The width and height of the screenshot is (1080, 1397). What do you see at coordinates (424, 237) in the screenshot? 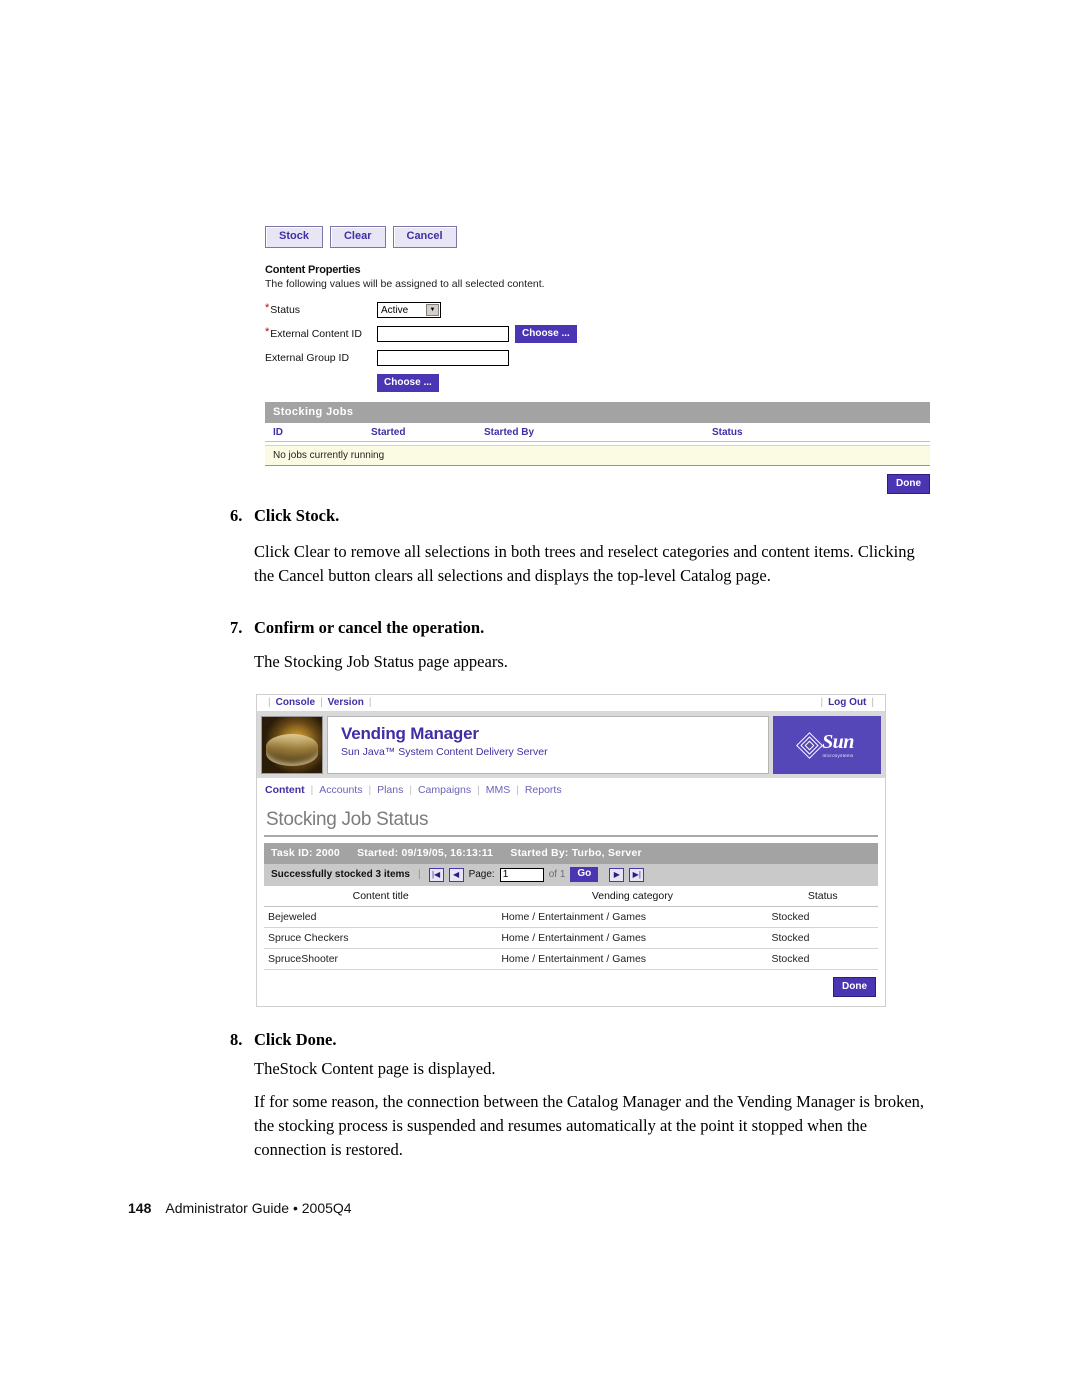
I see `cancel-button: Cancel` at bounding box center [424, 237].